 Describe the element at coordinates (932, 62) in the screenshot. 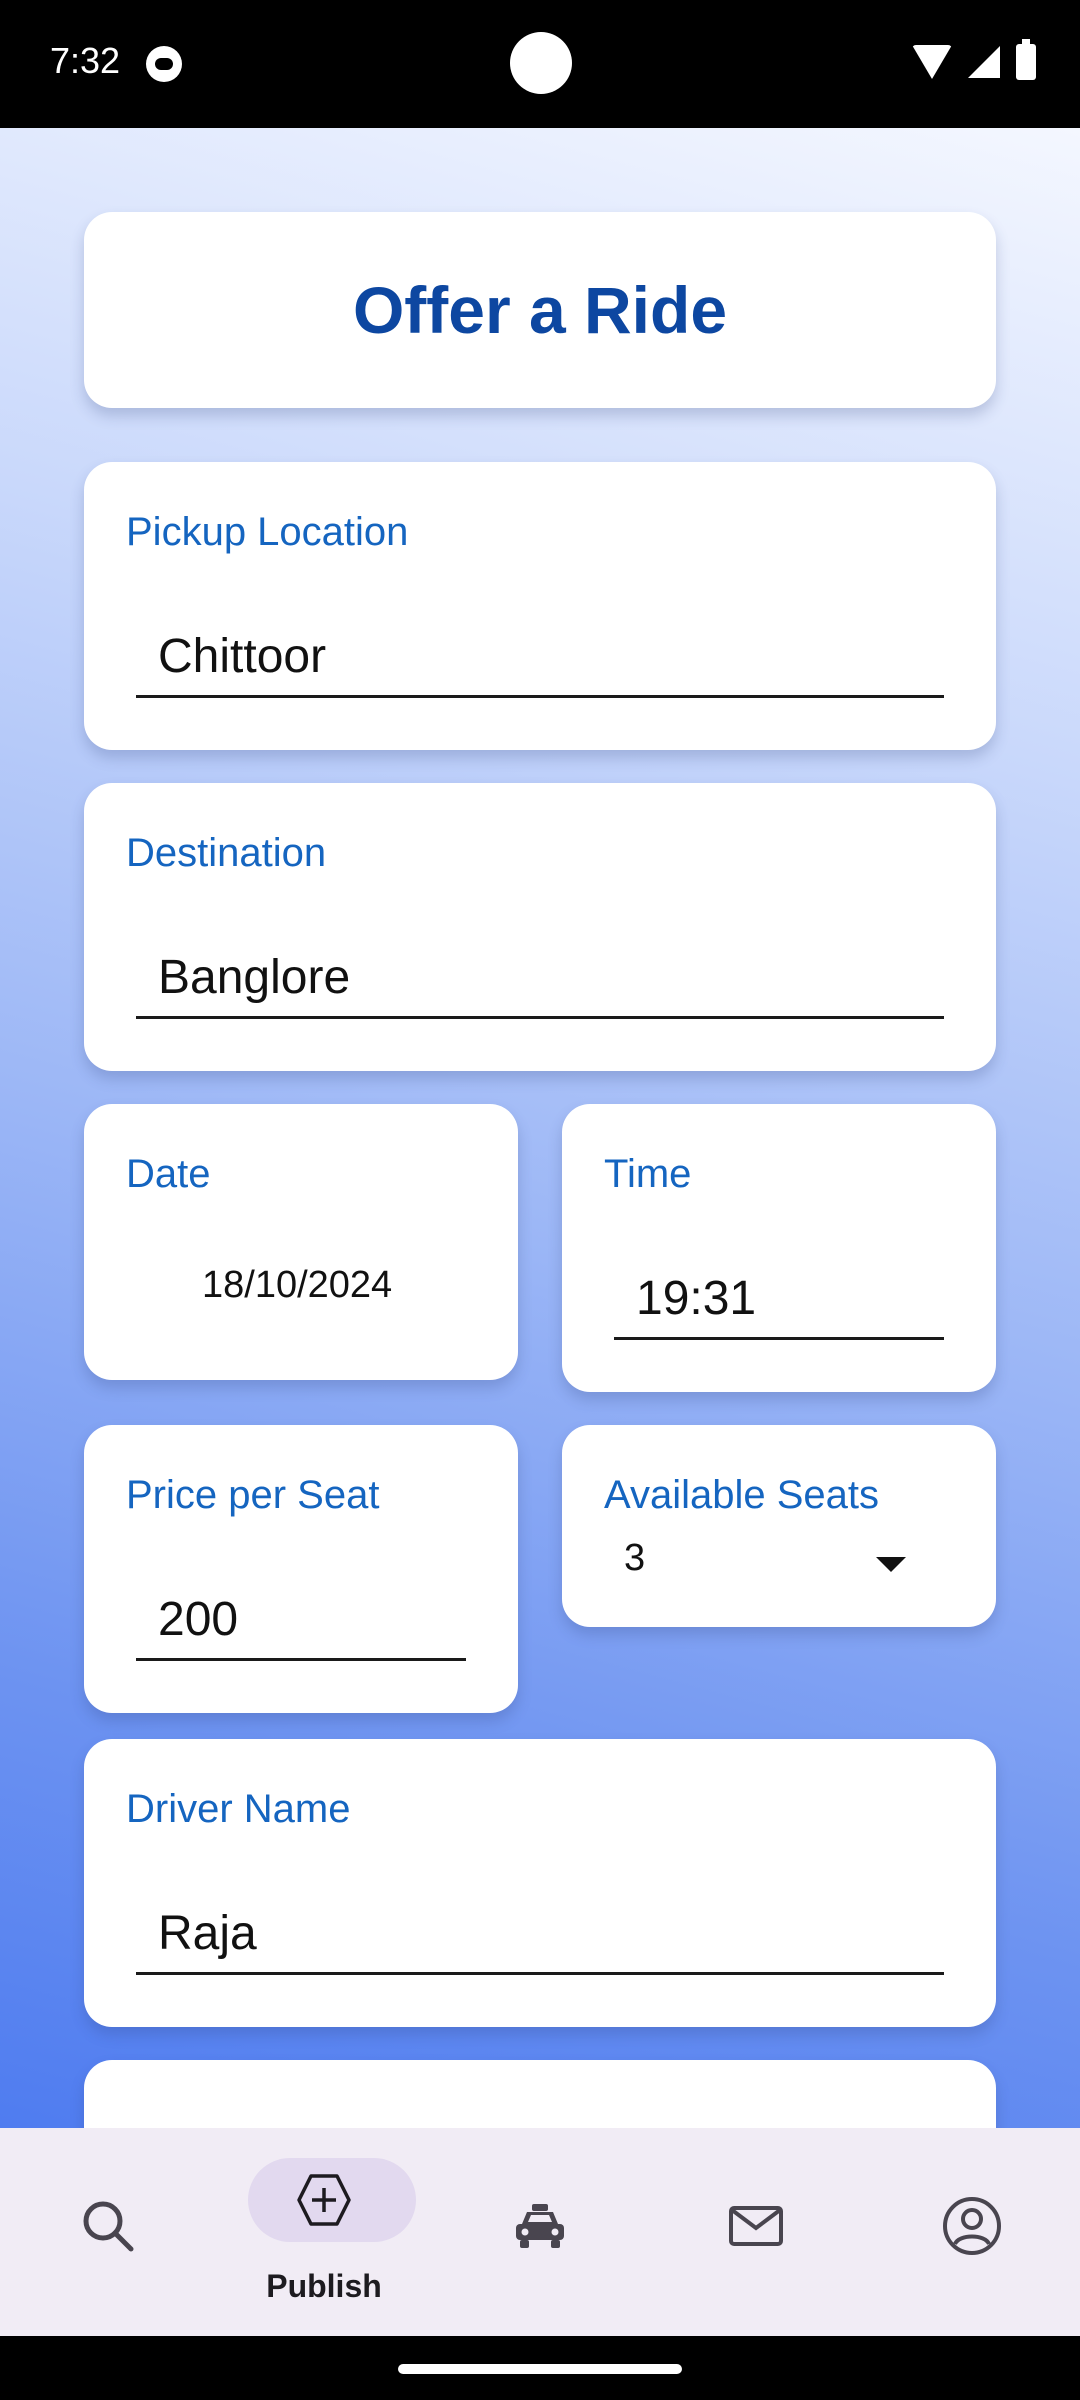

I see `wifi-icon` at that location.